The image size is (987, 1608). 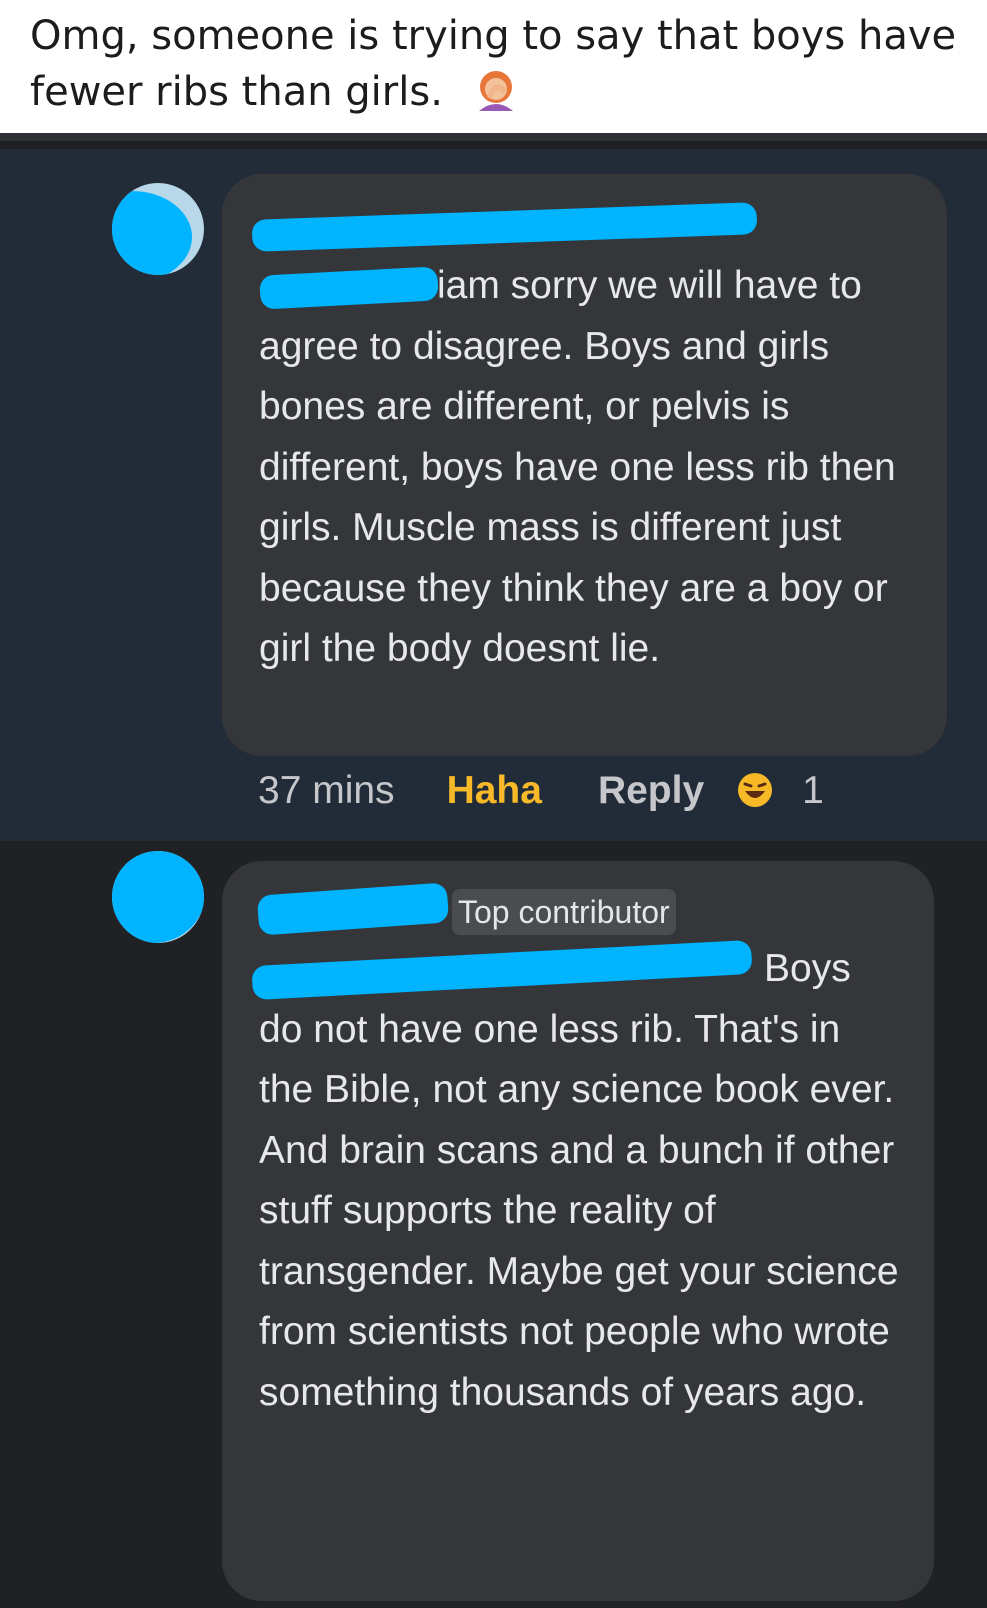 What do you see at coordinates (494, 790) in the screenshot?
I see `reaction-button: Haha` at bounding box center [494, 790].